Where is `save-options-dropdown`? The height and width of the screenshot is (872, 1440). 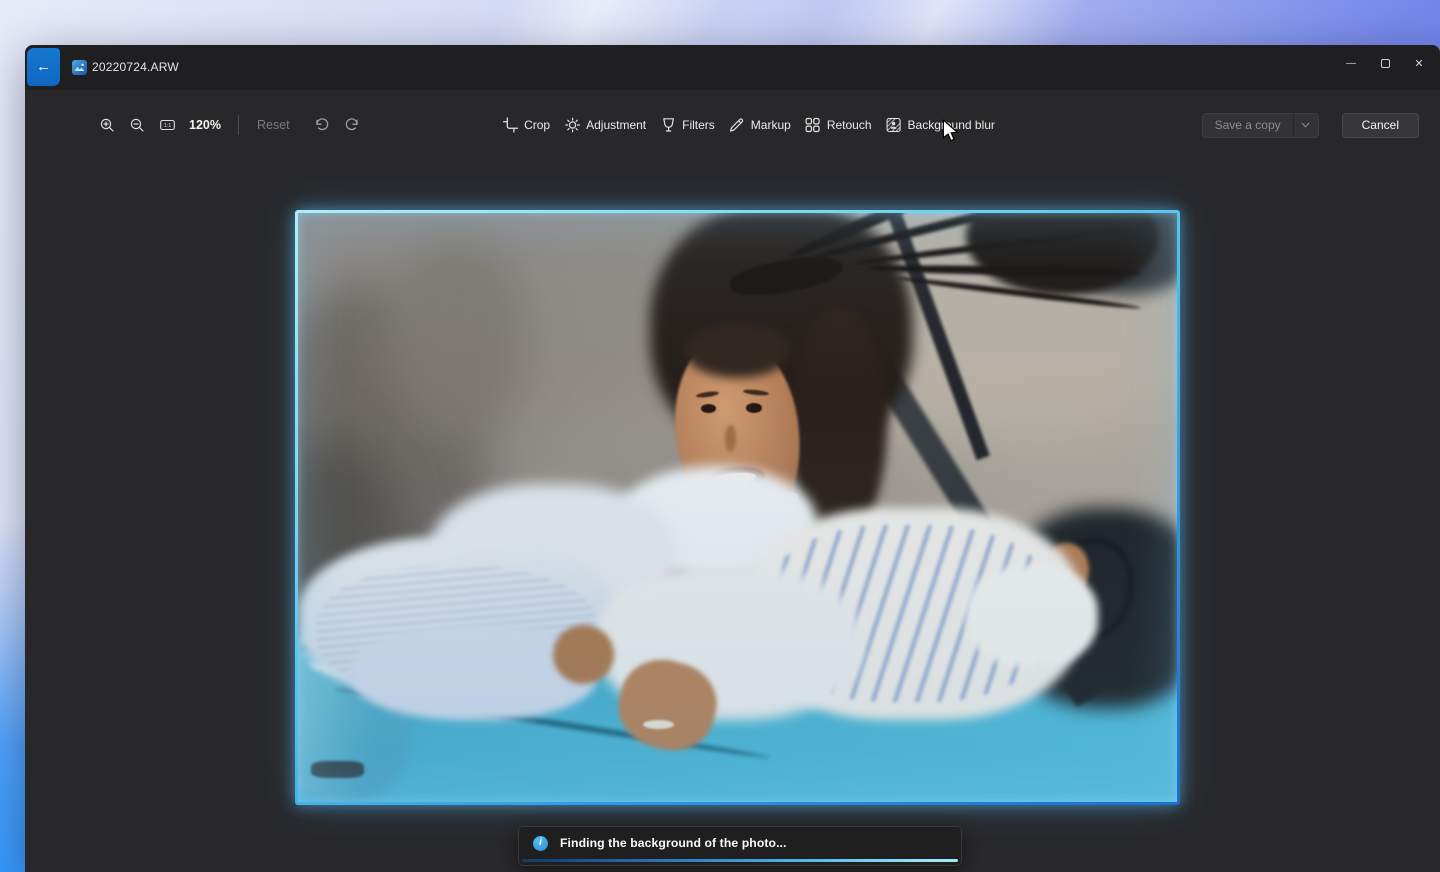
save-options-dropdown is located at coordinates (1305, 125).